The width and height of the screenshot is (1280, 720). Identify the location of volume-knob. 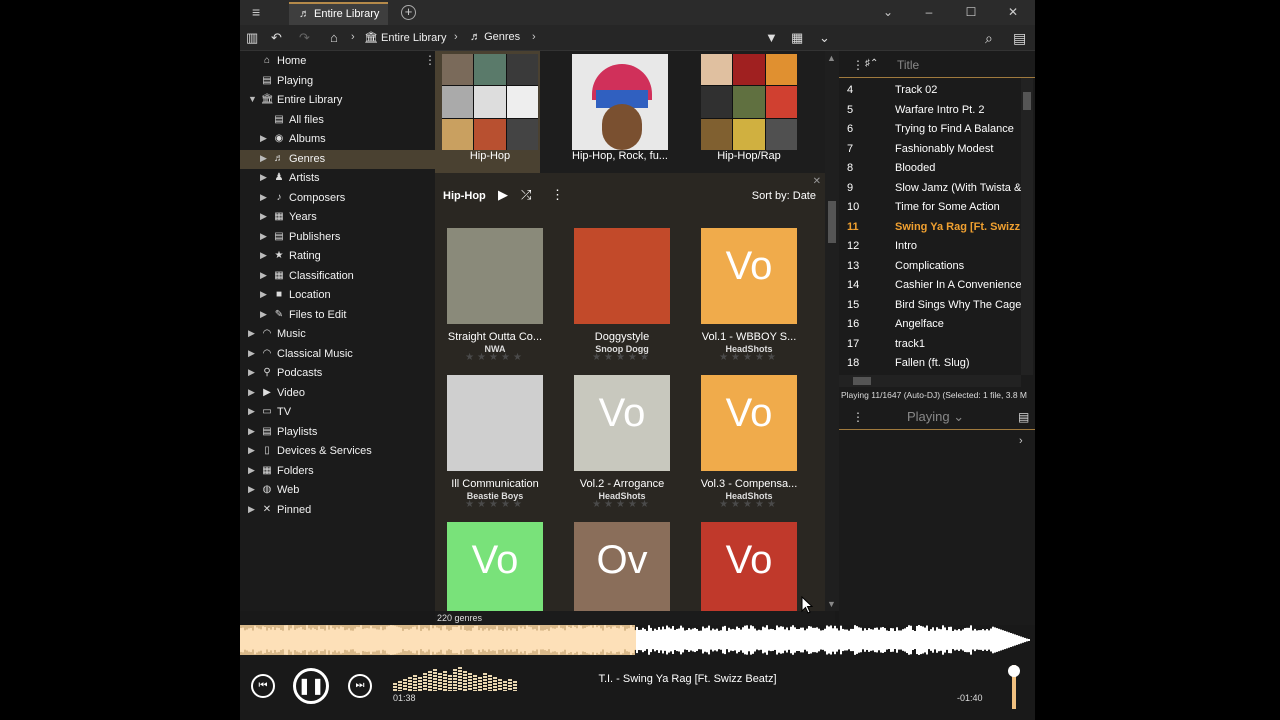
(1014, 671).